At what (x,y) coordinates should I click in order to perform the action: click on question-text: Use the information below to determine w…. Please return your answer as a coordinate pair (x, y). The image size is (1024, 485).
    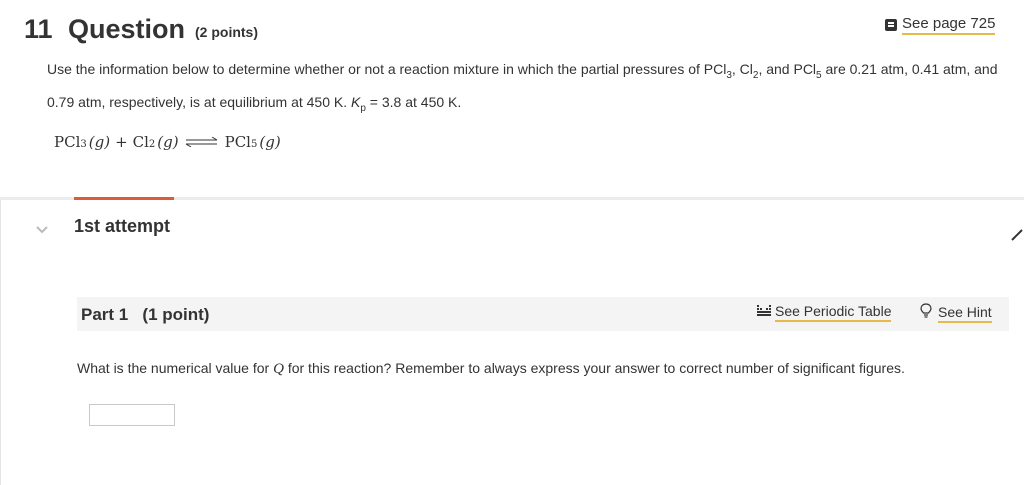
    Looking at the image, I should click on (522, 87).